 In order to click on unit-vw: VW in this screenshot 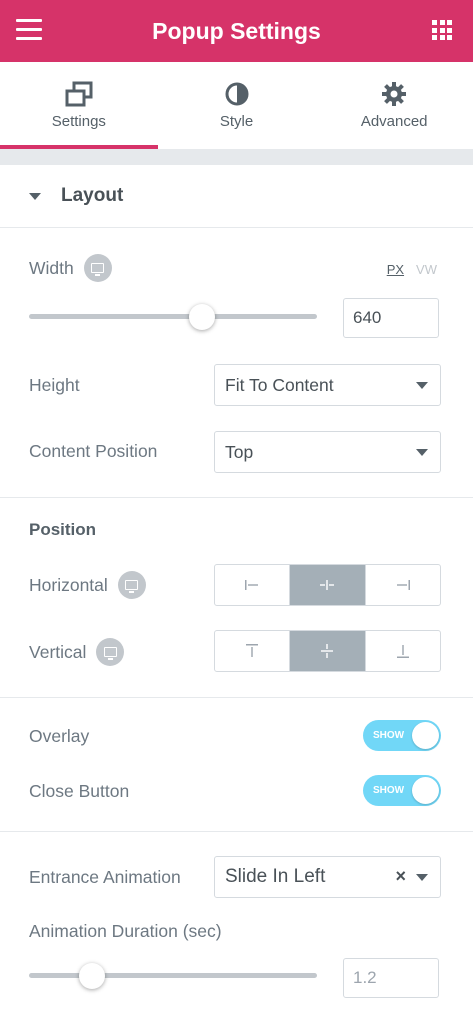, I will do `click(426, 269)`.